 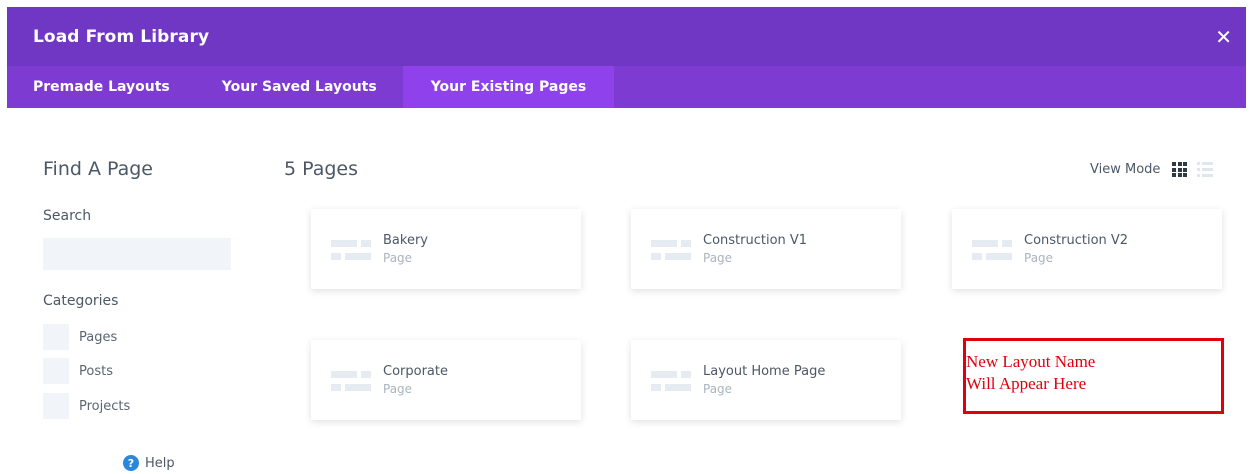 I want to click on layout-card-layout-home-page: Layout Home Page Page, so click(x=766, y=380).